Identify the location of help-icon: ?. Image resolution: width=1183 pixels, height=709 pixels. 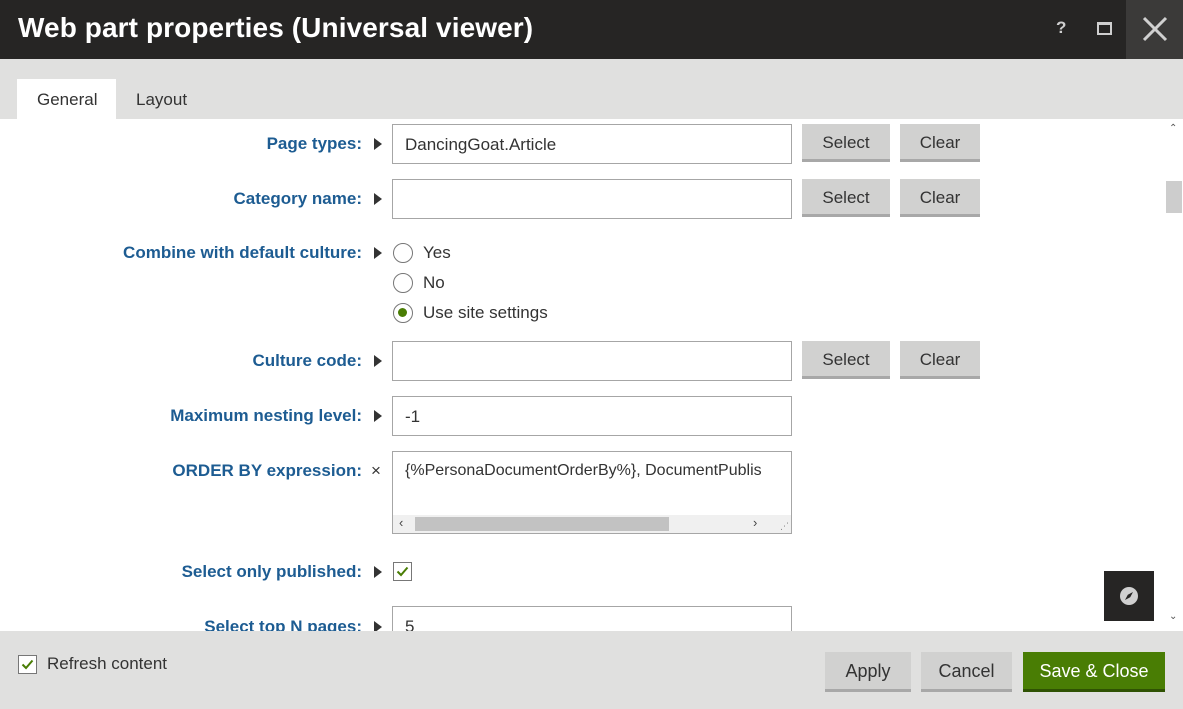
(1061, 28).